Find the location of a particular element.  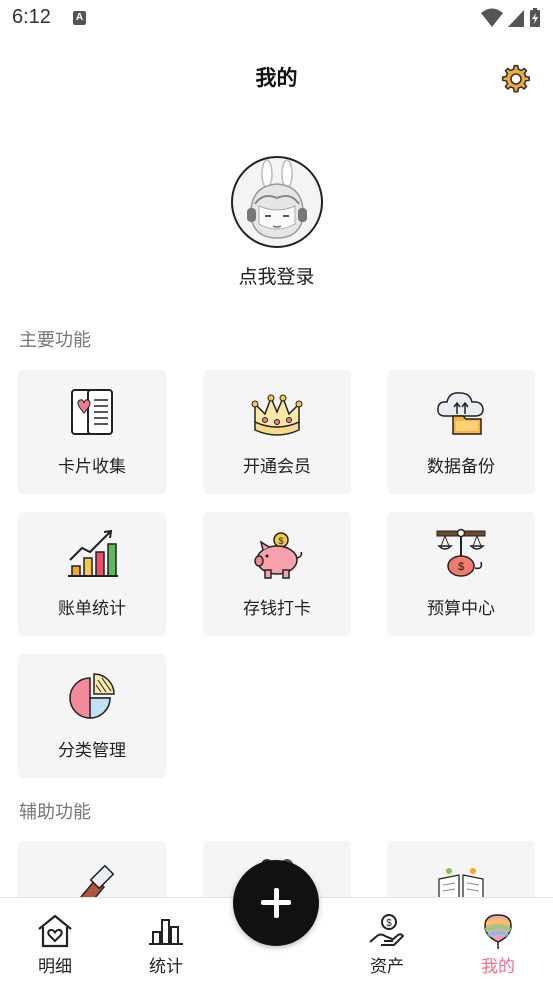

page-title: 我的 is located at coordinates (276, 78).